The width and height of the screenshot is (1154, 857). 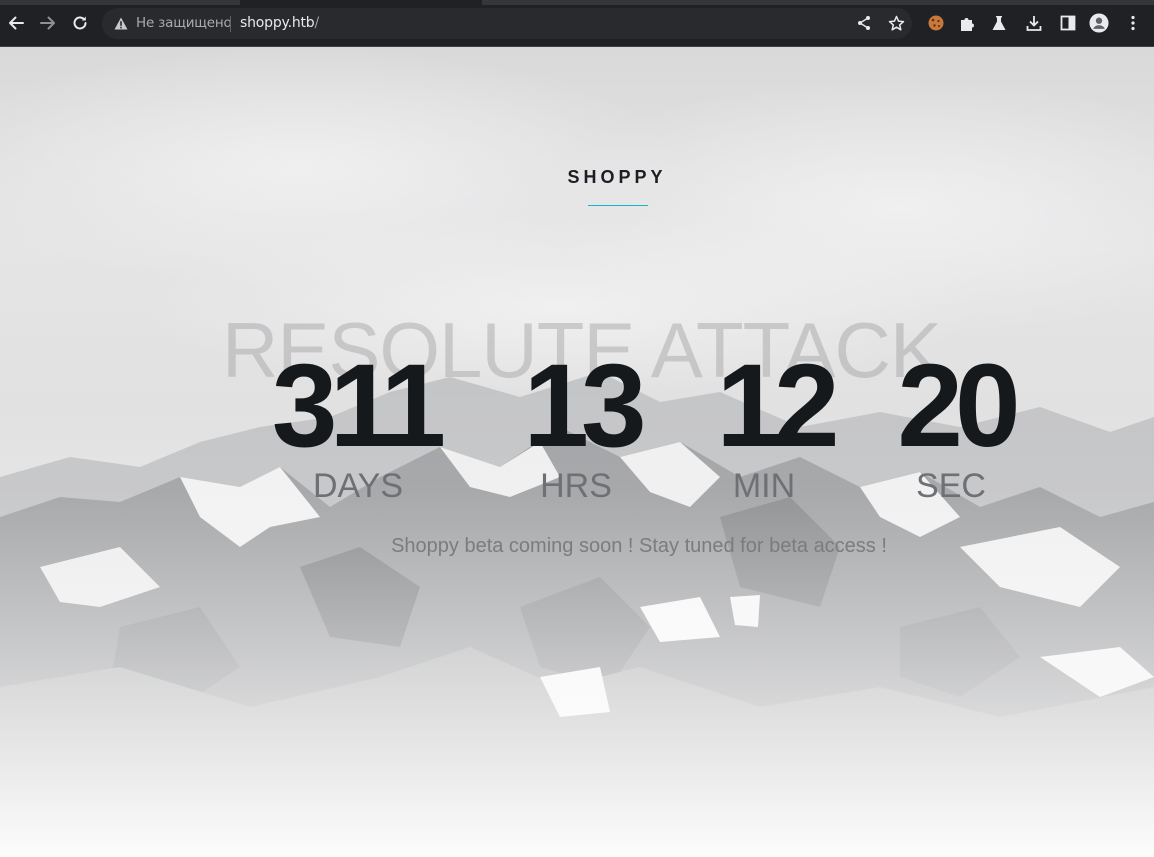 I want to click on flask-labs-icon, so click(x=999, y=23).